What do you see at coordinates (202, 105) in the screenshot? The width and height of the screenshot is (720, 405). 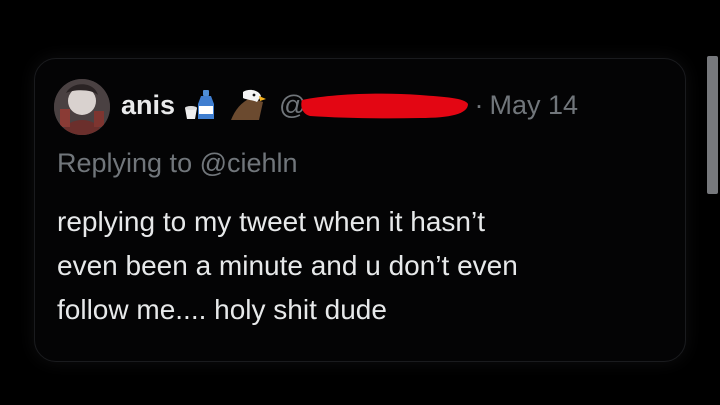 I see `sake-bottle-icon` at bounding box center [202, 105].